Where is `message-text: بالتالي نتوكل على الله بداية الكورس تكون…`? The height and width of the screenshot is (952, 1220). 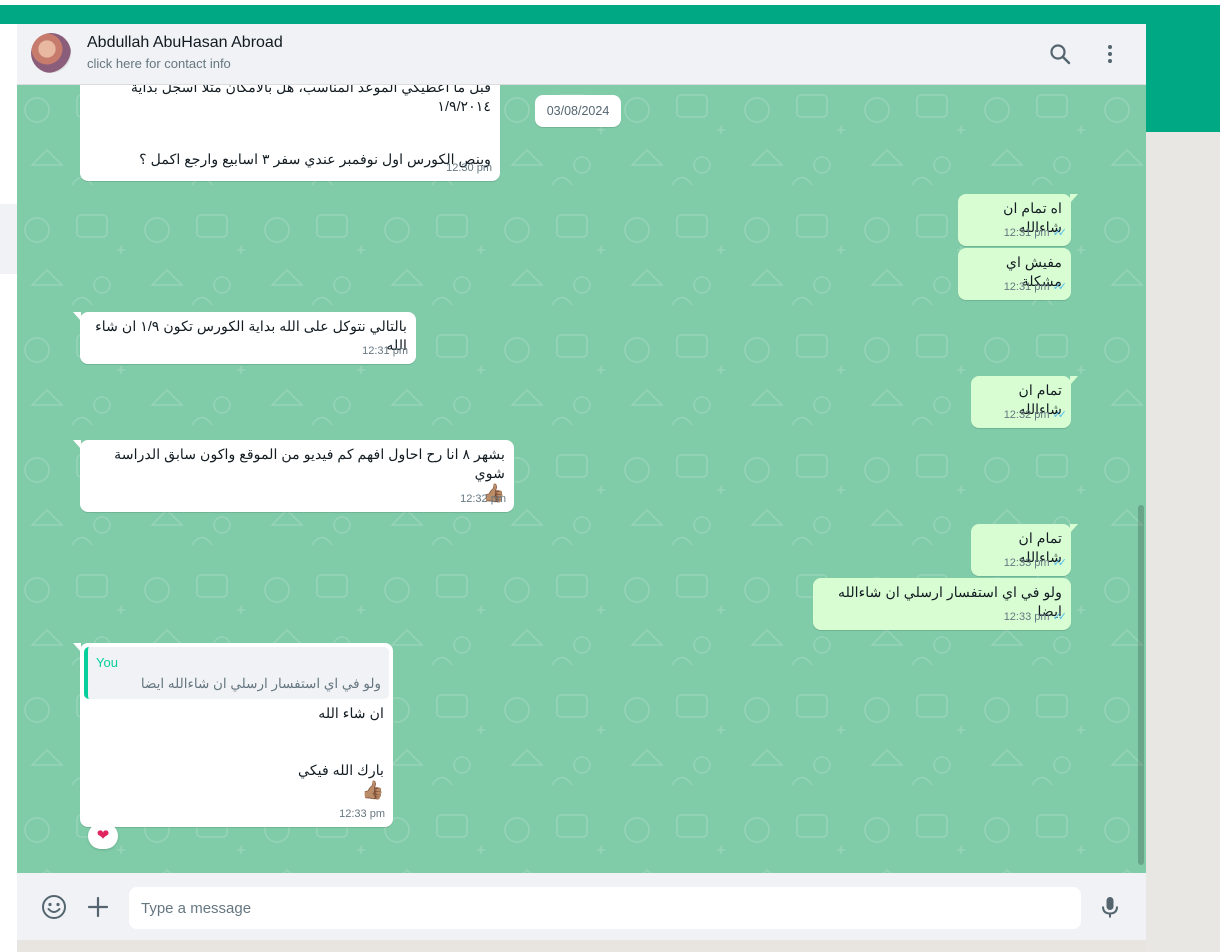
message-text: بالتالي نتوكل على الله بداية الكورس تكون… is located at coordinates (251, 336).